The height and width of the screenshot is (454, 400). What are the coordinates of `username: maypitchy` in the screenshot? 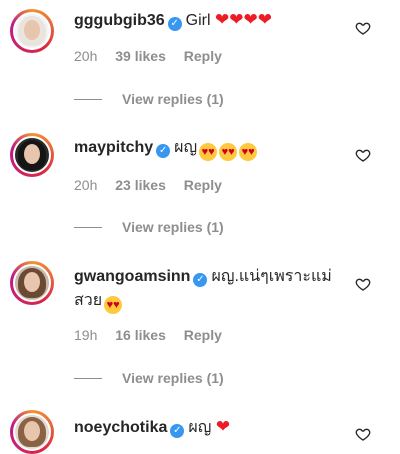 It's located at (113, 147).